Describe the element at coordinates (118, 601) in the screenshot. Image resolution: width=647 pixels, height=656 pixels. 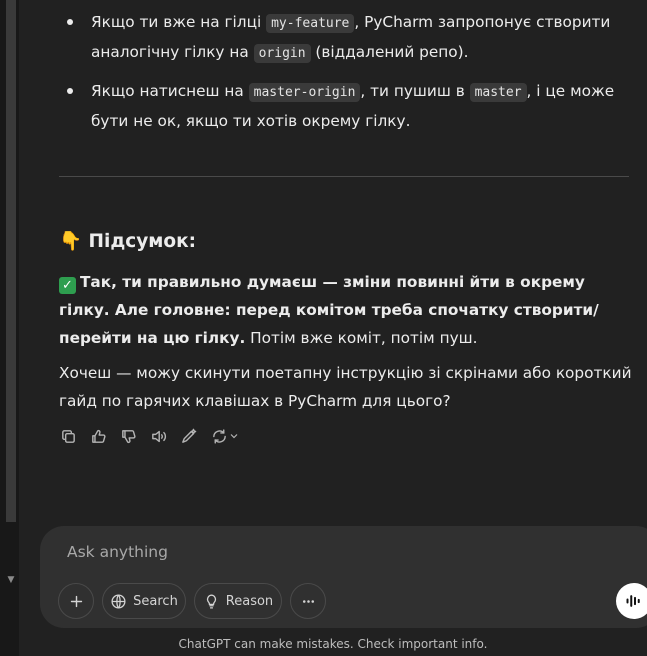
I see `globe-icon` at that location.